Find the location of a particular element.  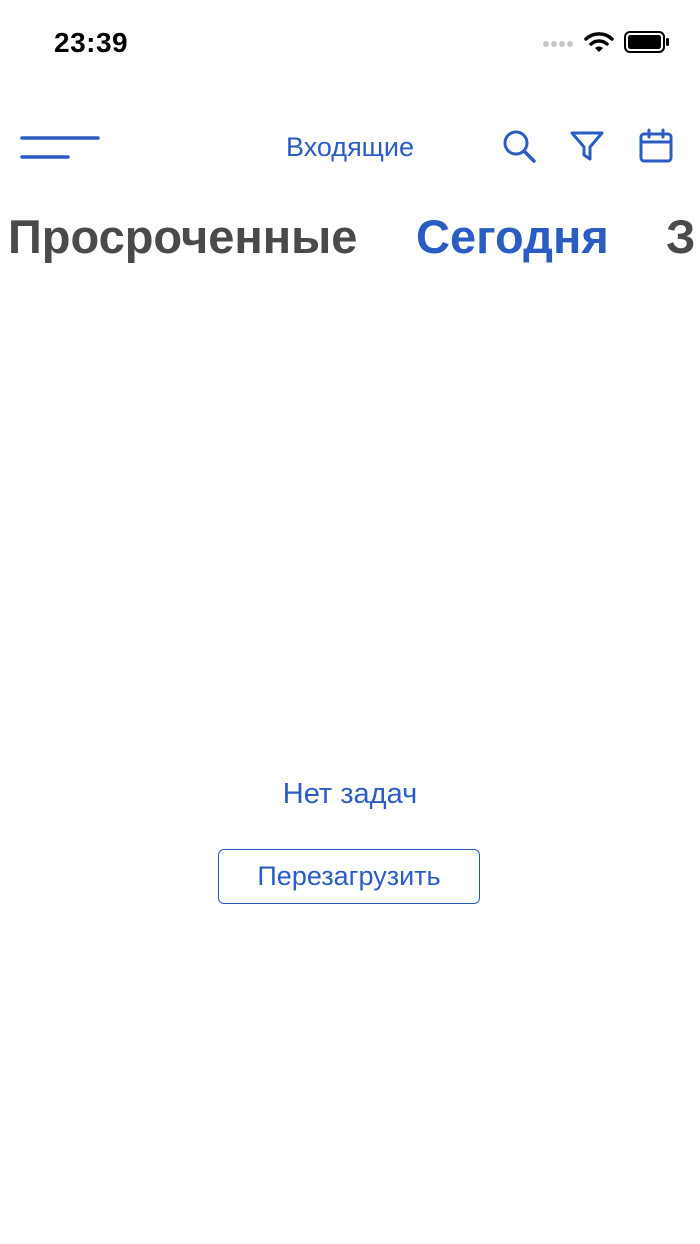

wifi-icon is located at coordinates (599, 44).